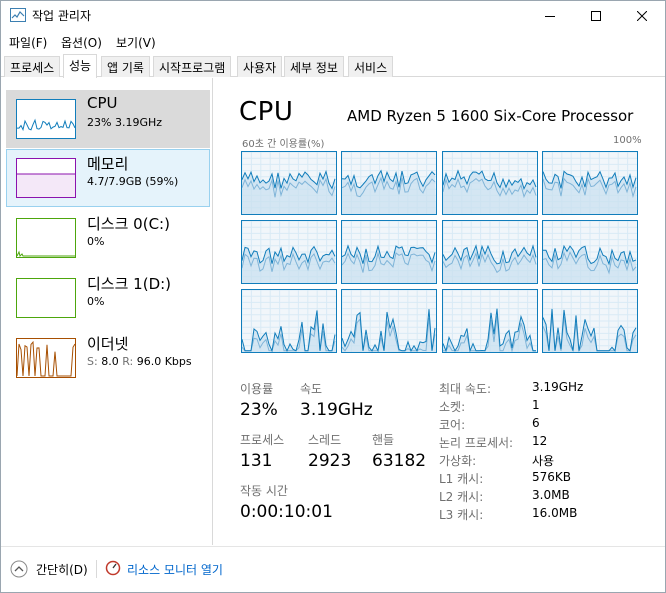 The width and height of the screenshot is (666, 593). Describe the element at coordinates (264, 491) in the screenshot. I see `uptime-label: 작동 시간` at that location.